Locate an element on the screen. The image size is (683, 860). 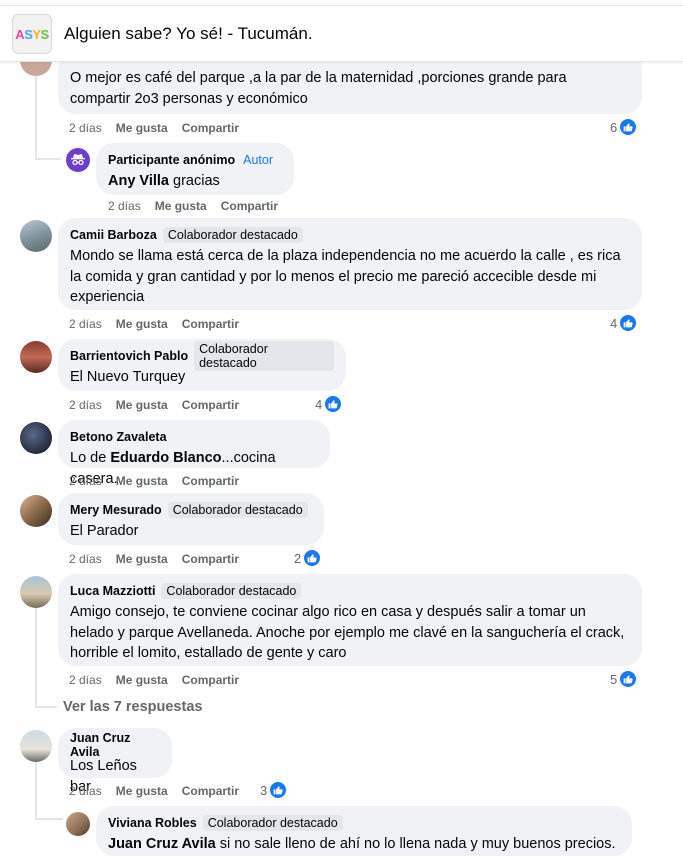
anonymous-avatar is located at coordinates (78, 160).